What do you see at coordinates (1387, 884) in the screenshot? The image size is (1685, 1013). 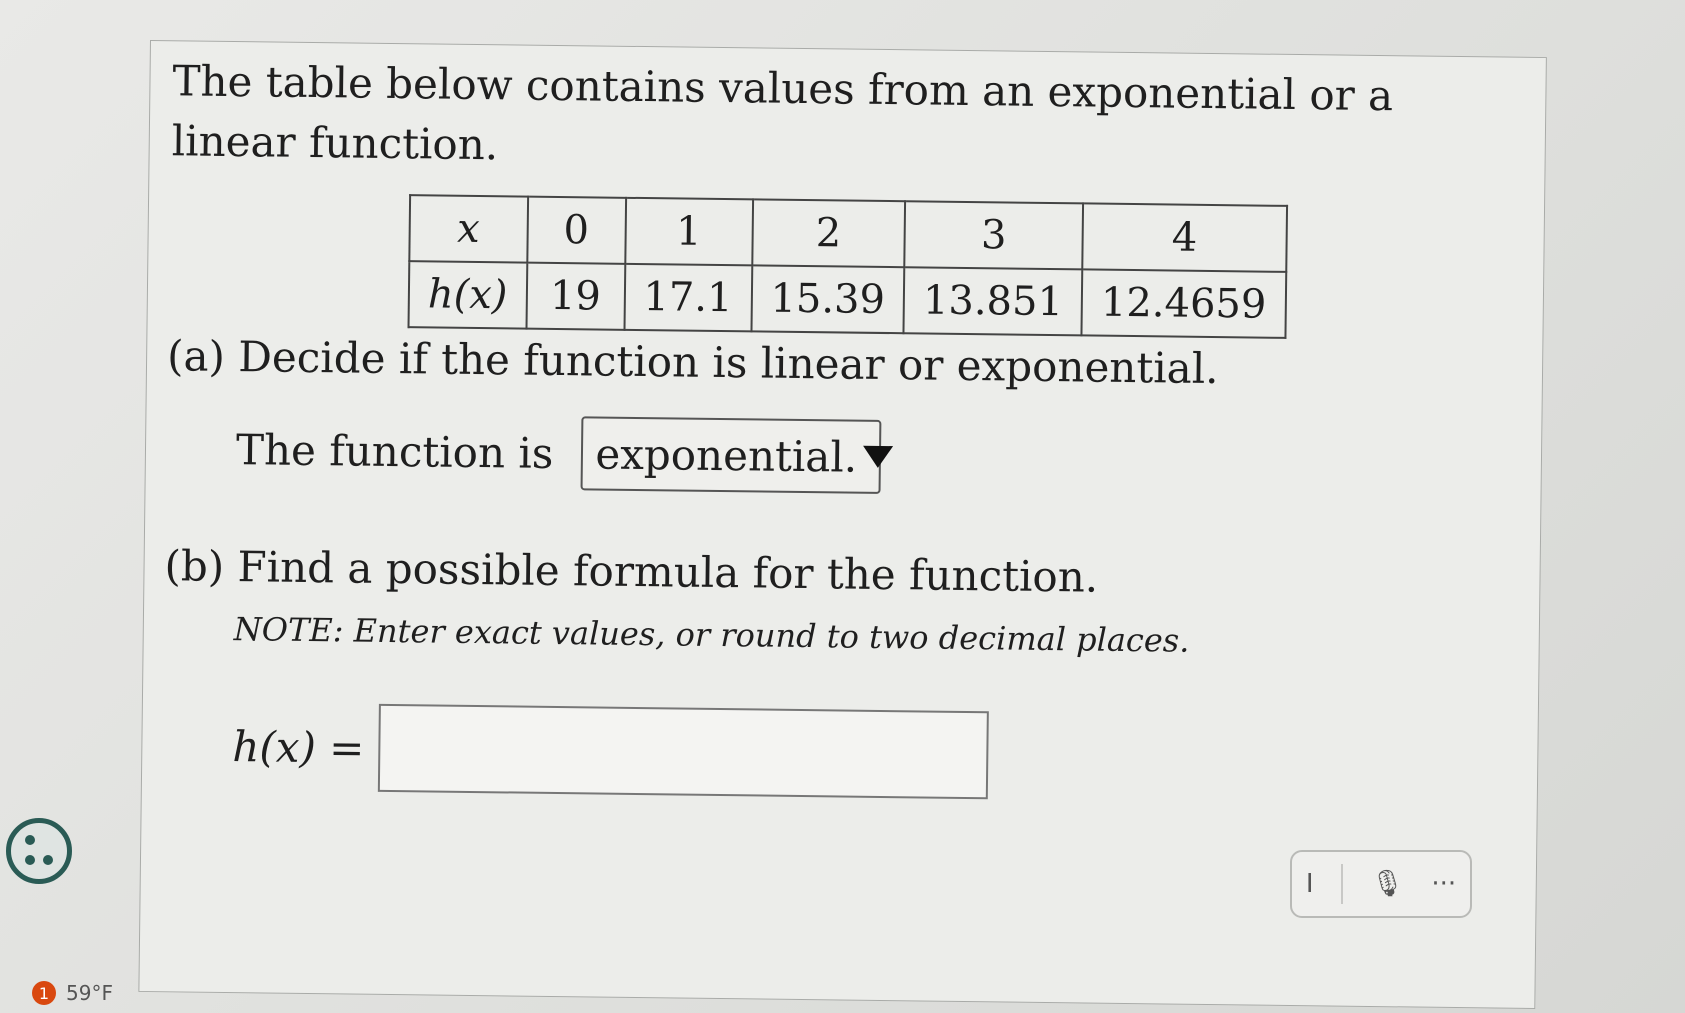 I see `microphone-icon: 🎙` at bounding box center [1387, 884].